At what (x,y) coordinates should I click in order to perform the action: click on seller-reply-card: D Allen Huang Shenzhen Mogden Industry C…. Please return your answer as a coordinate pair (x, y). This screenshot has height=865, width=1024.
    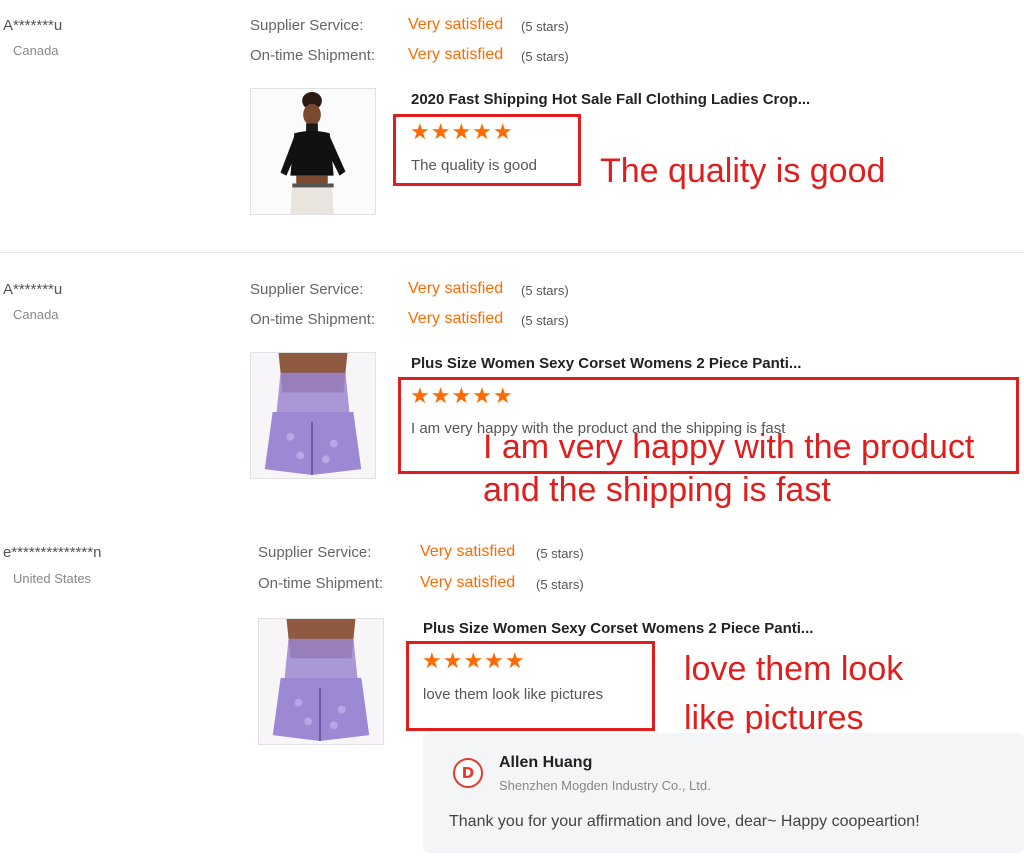
    Looking at the image, I should click on (723, 793).